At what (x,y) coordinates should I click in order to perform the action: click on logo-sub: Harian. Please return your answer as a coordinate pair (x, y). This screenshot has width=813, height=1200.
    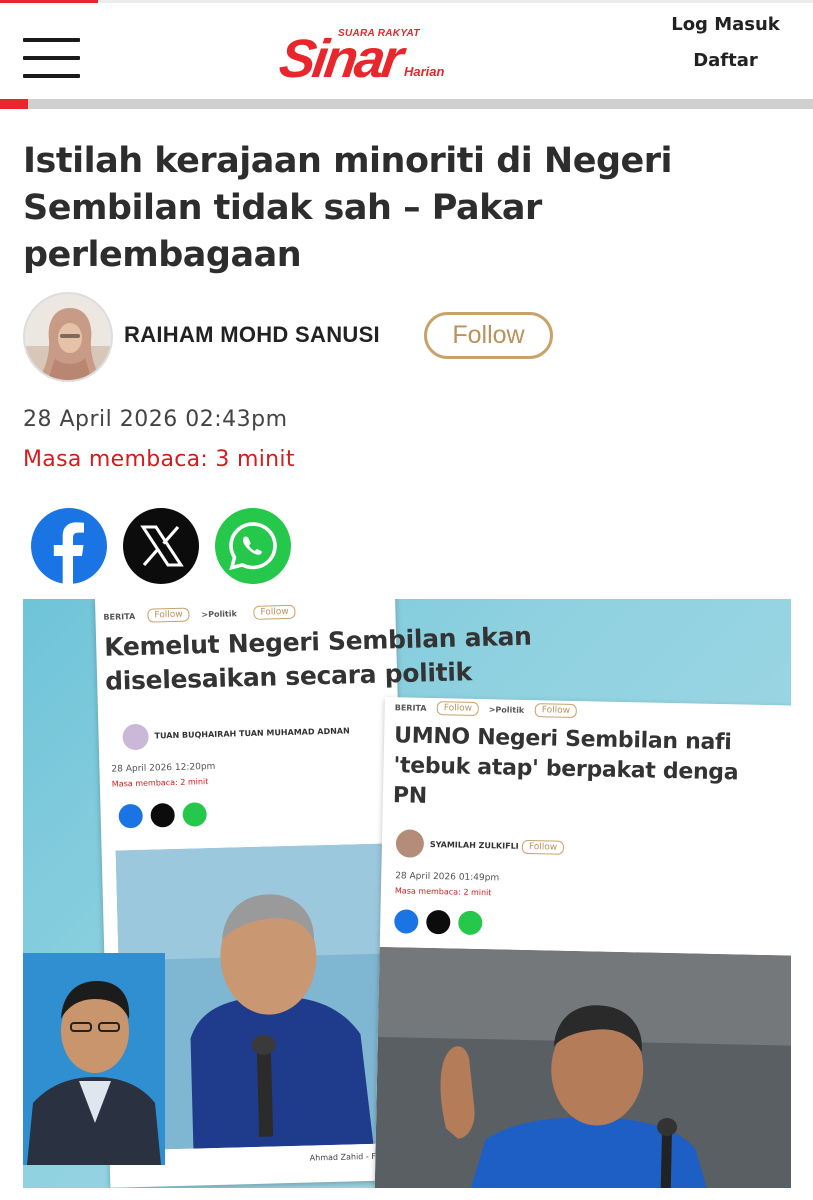
    Looking at the image, I should click on (424, 71).